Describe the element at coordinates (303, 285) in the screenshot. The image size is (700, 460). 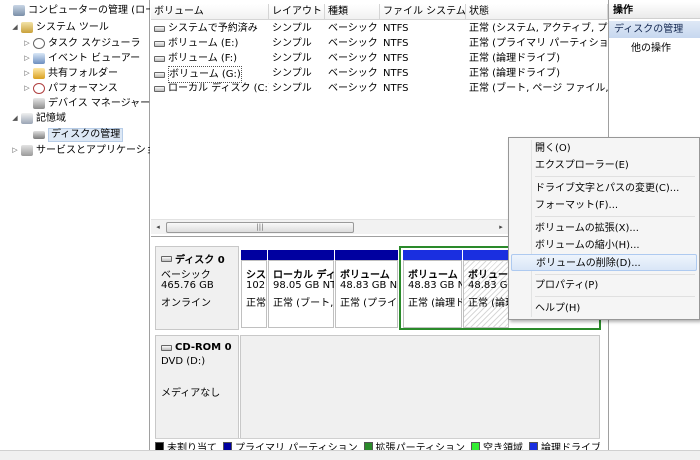
I see `partition-size: 98.05 GB NT` at that location.